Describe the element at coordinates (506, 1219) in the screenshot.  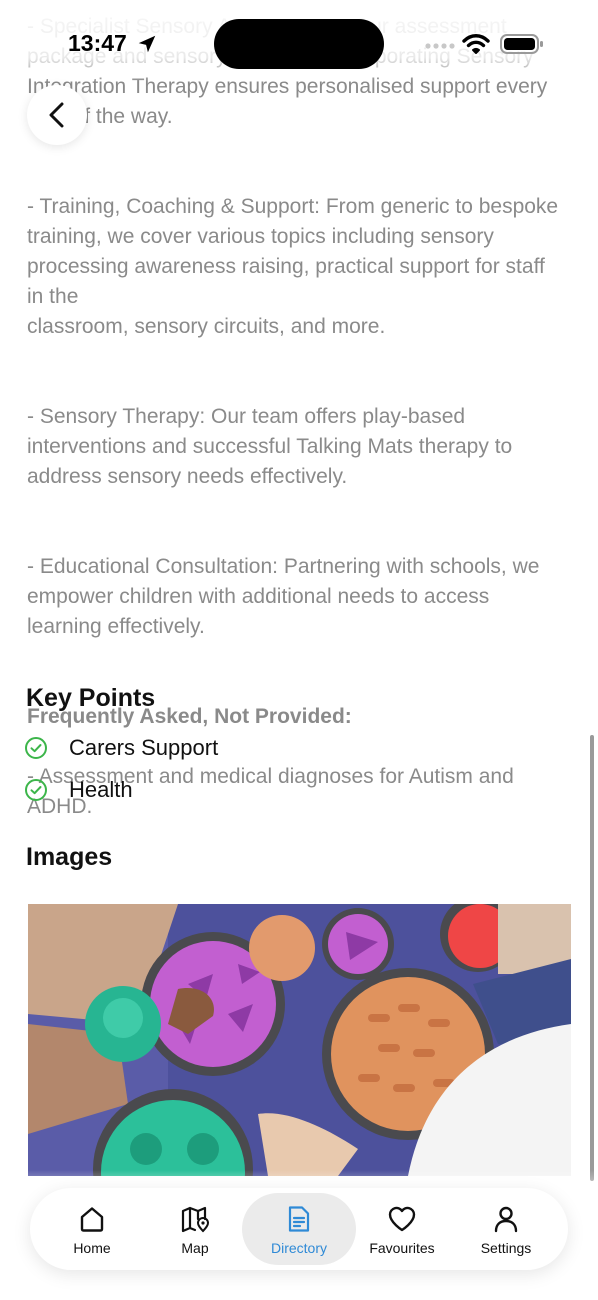
I see `person-icon` at that location.